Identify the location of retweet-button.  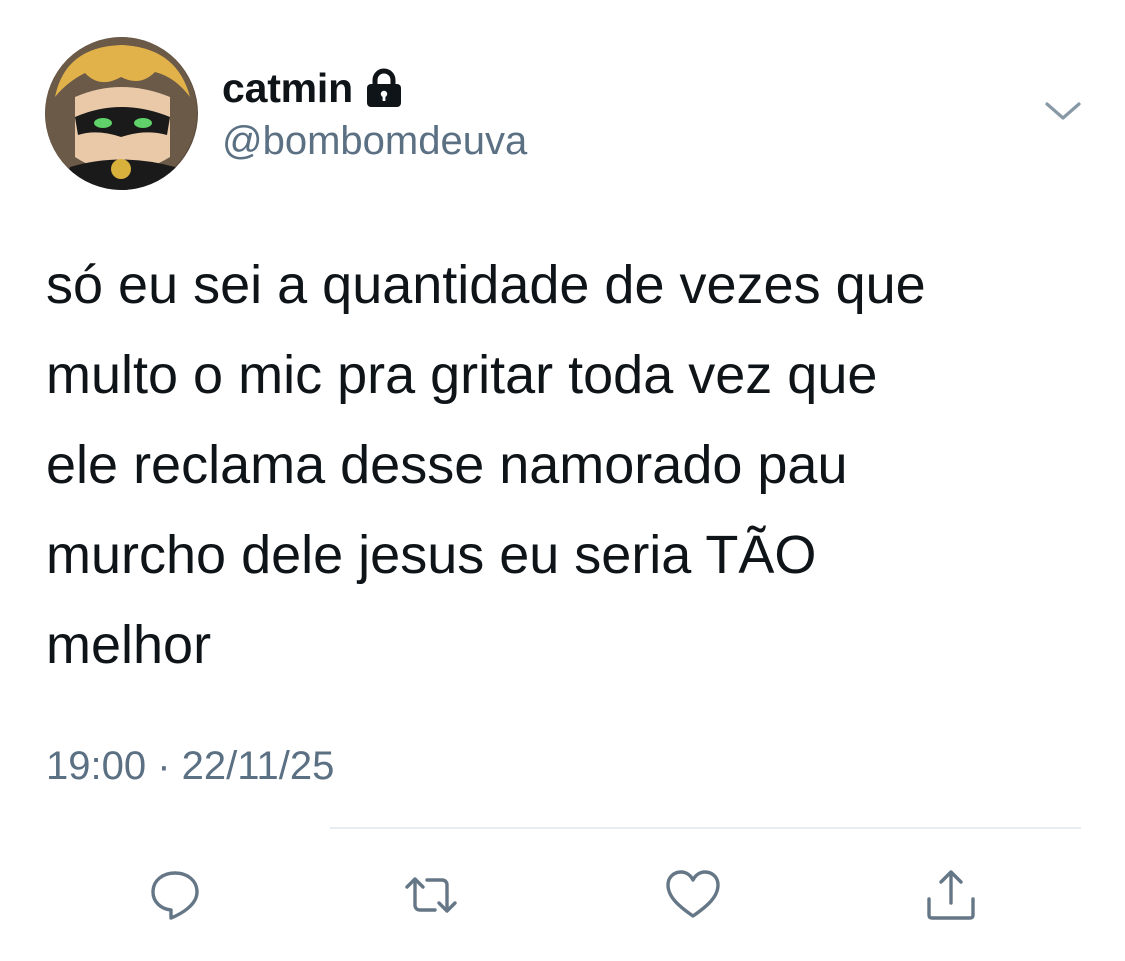
(431, 895).